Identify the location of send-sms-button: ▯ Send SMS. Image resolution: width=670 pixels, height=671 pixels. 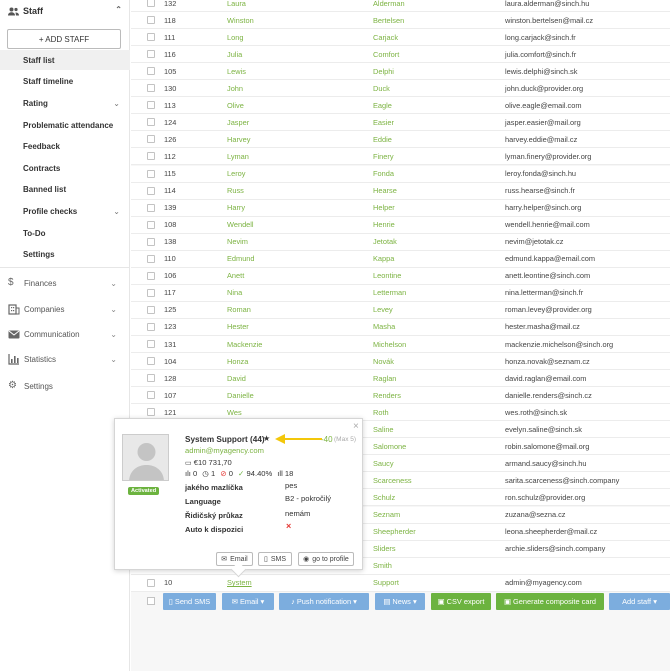
(189, 601).